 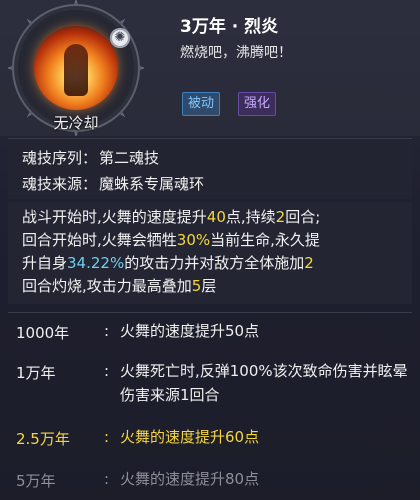 What do you see at coordinates (210, 168) in the screenshot?
I see `skill-meta: 魂技序列： 第二魂技 魂技来源： 魔蛛系专属魂环` at bounding box center [210, 168].